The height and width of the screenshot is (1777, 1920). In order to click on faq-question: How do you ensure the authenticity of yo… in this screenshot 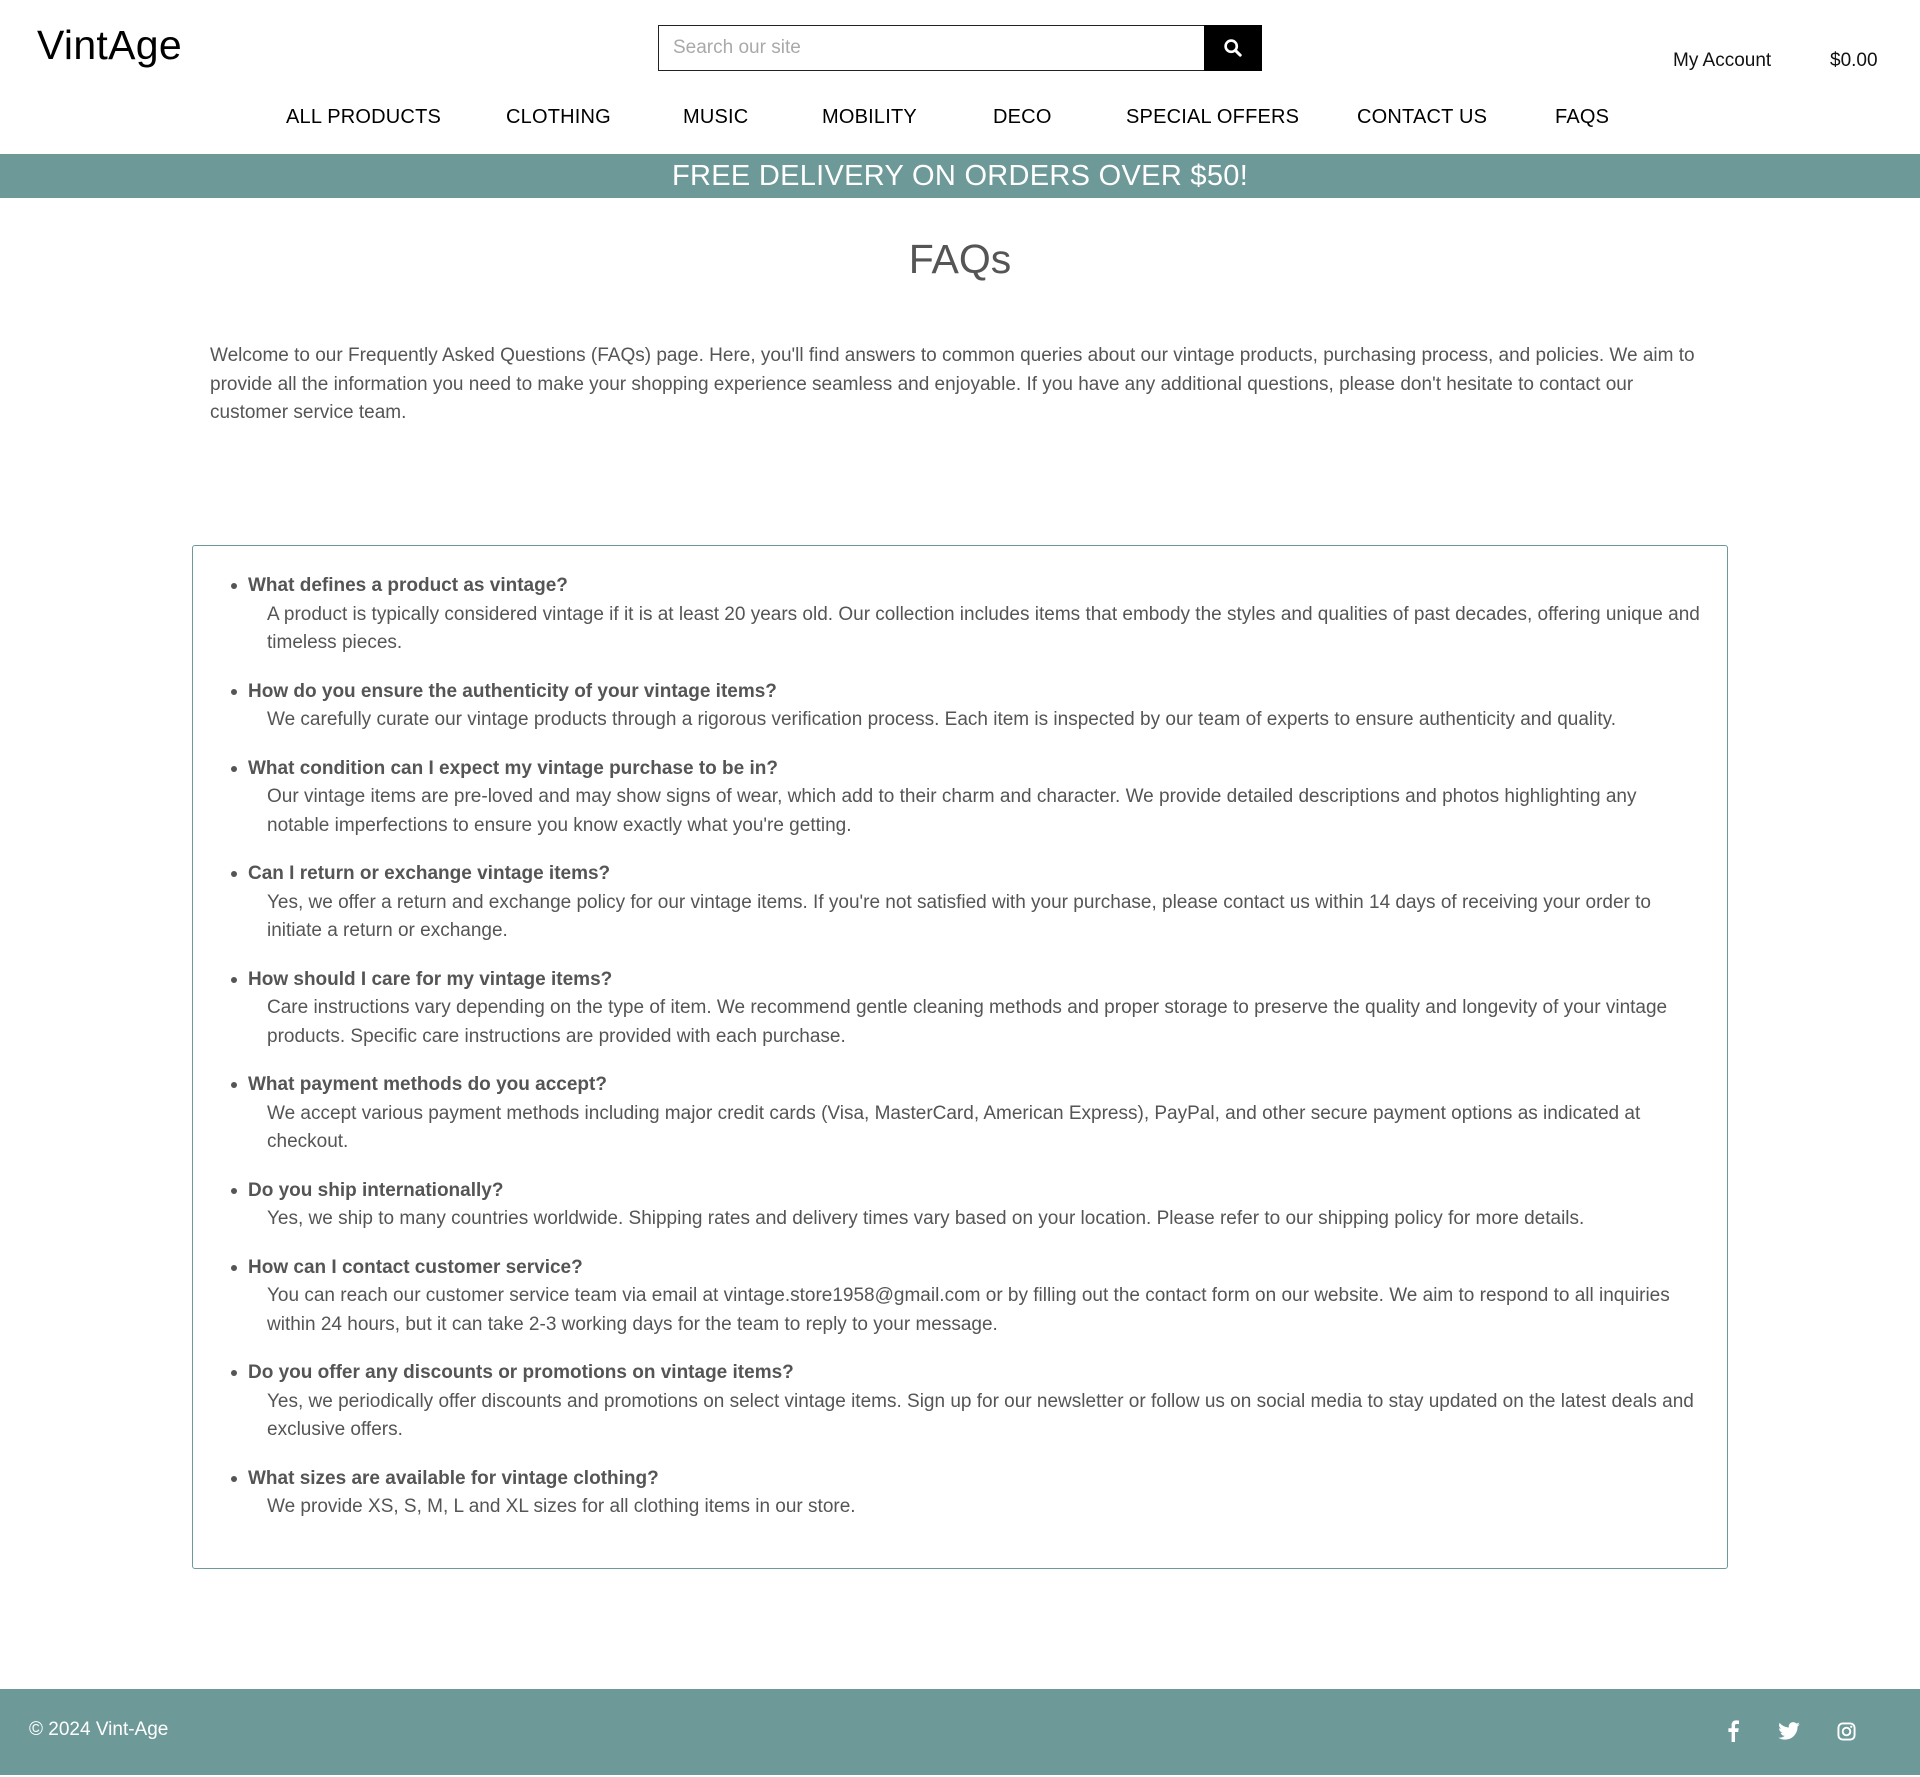, I will do `click(512, 691)`.